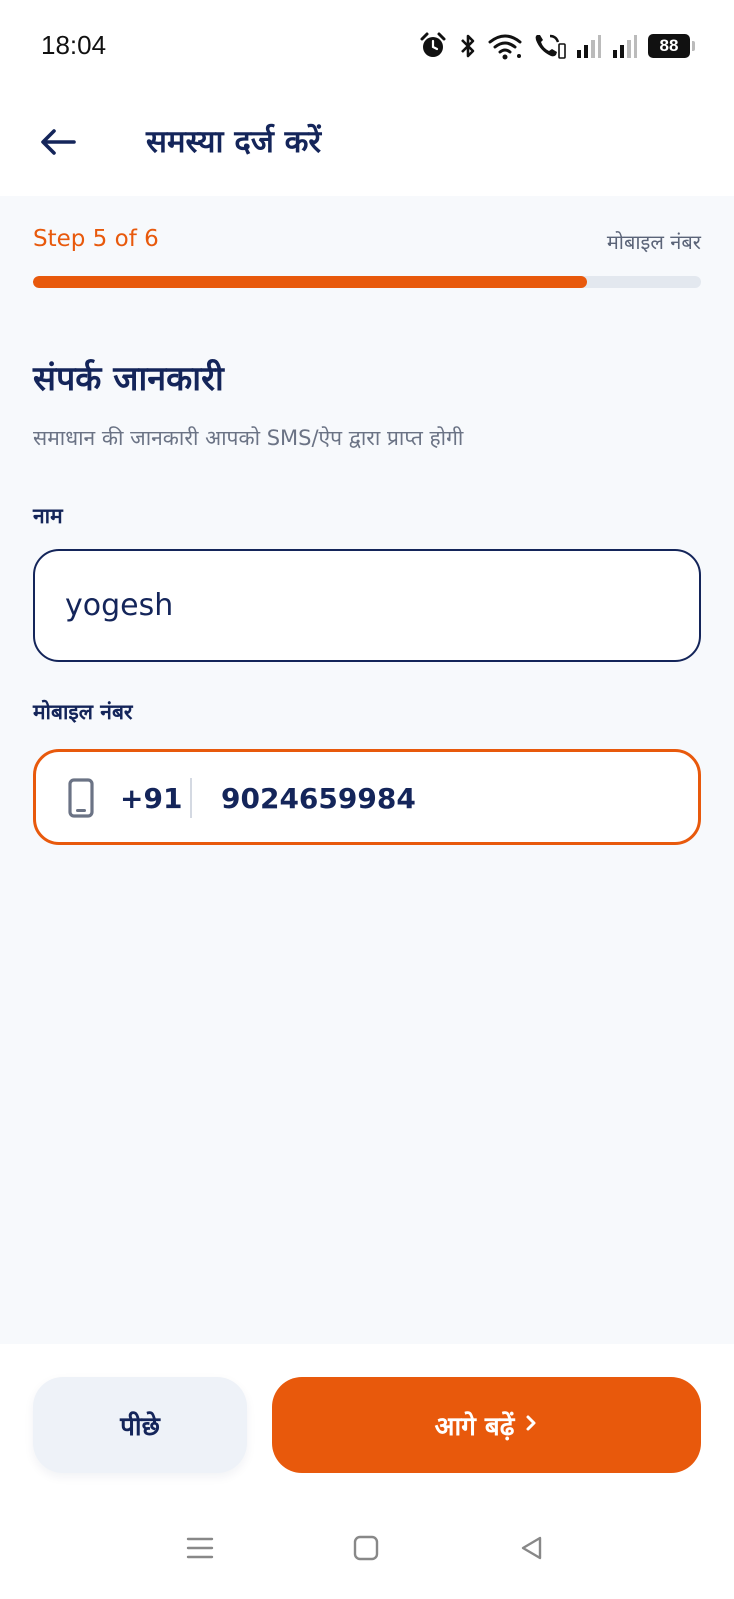  I want to click on progress-bar, so click(367, 282).